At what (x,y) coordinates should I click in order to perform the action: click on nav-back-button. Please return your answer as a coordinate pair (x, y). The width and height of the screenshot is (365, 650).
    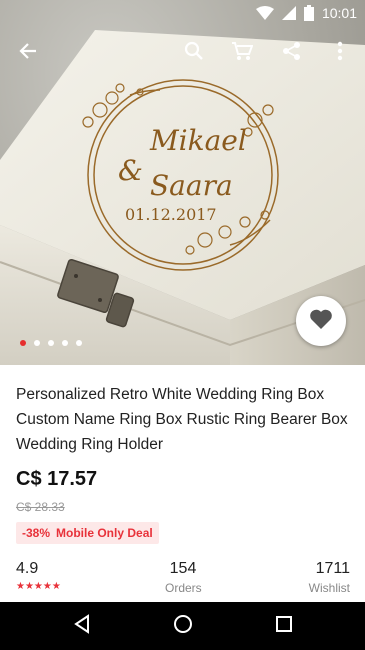
    Looking at the image, I should click on (82, 626).